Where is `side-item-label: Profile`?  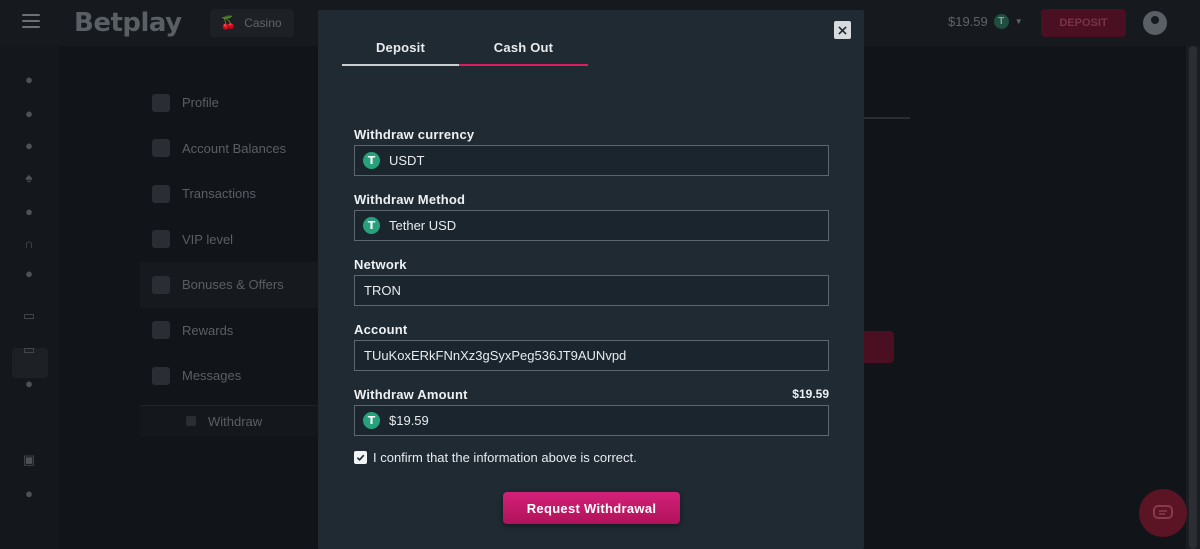 side-item-label: Profile is located at coordinates (200, 103).